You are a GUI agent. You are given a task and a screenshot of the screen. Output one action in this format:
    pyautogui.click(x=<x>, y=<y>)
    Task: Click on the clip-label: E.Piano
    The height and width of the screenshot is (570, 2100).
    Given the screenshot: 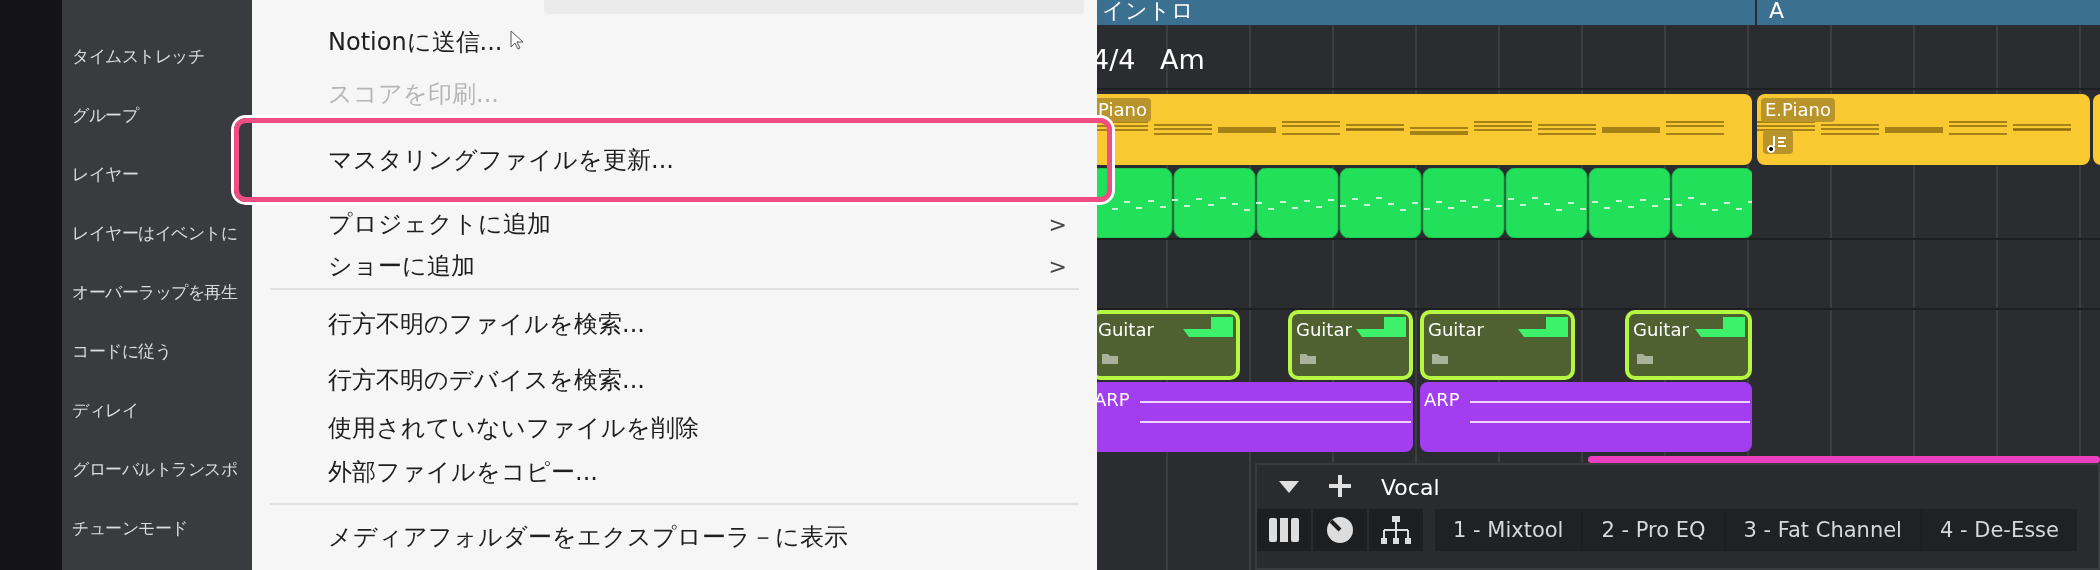 What is the action you would take?
    pyautogui.click(x=1798, y=110)
    